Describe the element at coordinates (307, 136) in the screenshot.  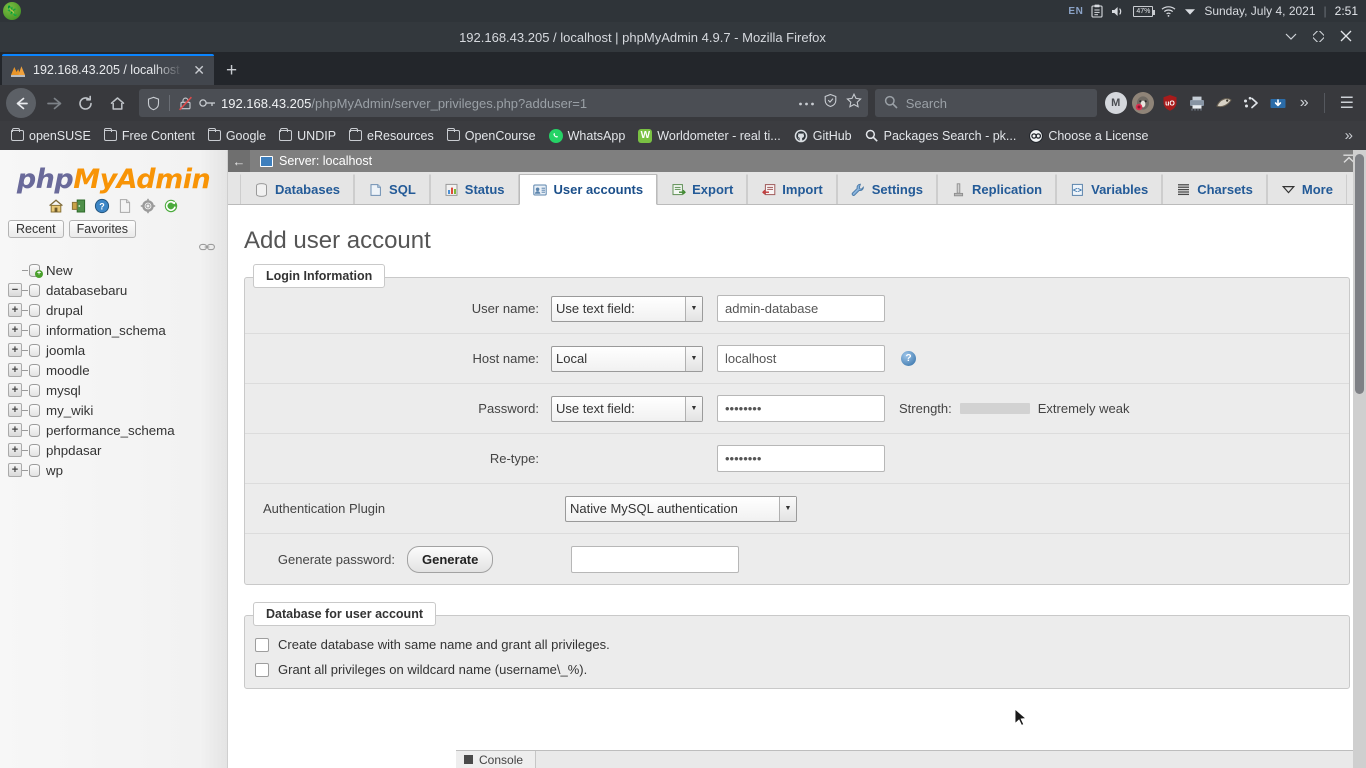
I see `bookmark-undip: UNDIP` at that location.